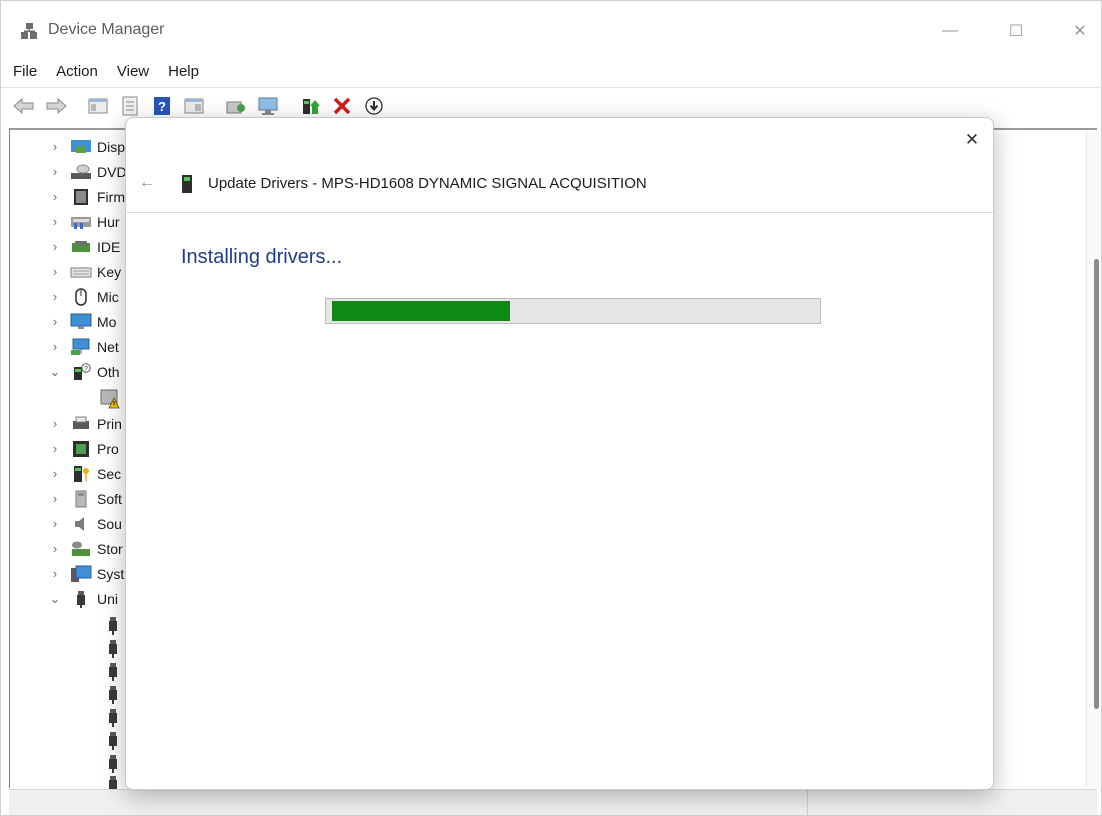  I want to click on print-queue-icon, so click(81, 422).